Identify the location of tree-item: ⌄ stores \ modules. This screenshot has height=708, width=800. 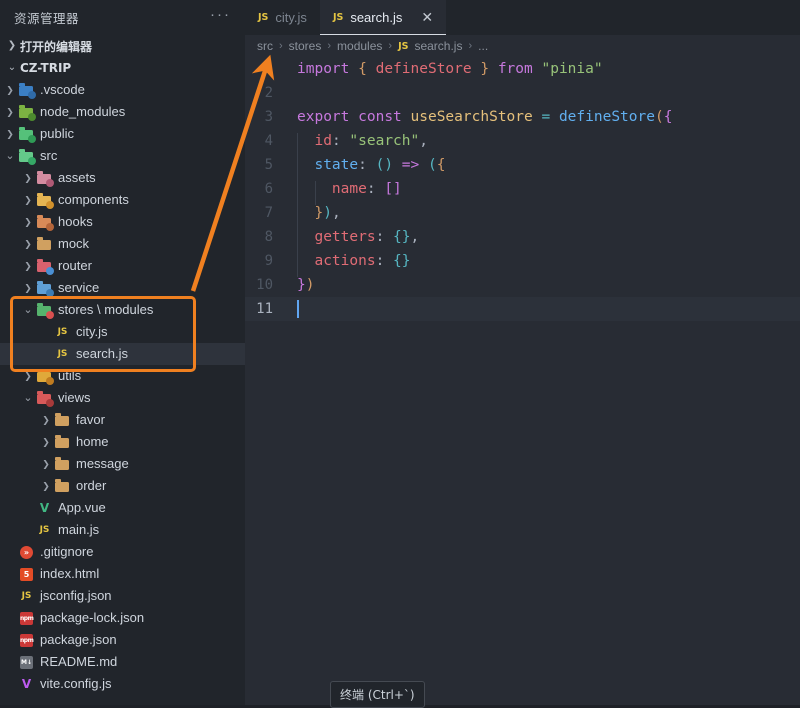
(122, 310).